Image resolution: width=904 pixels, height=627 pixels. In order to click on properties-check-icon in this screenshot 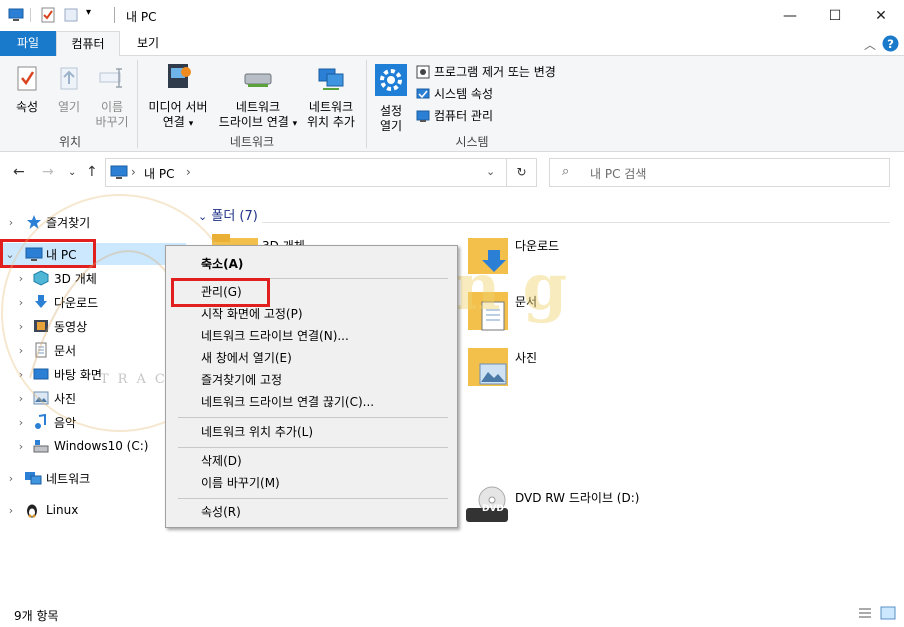, I will do `click(48, 15)`.